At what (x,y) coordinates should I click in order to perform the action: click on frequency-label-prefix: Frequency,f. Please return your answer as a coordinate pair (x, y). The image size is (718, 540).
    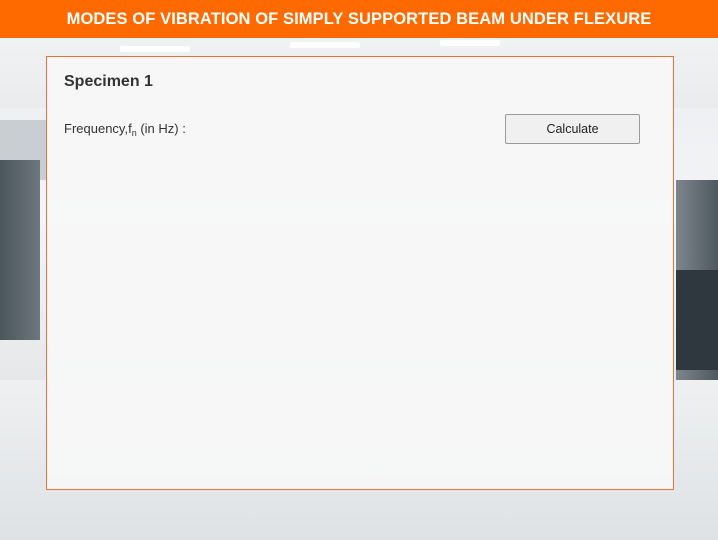
    Looking at the image, I should click on (98, 128).